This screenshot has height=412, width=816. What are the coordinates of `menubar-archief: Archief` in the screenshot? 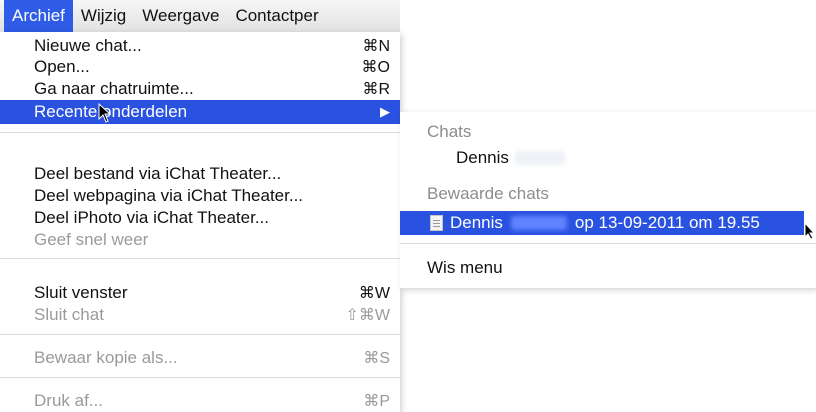 It's located at (38, 16).